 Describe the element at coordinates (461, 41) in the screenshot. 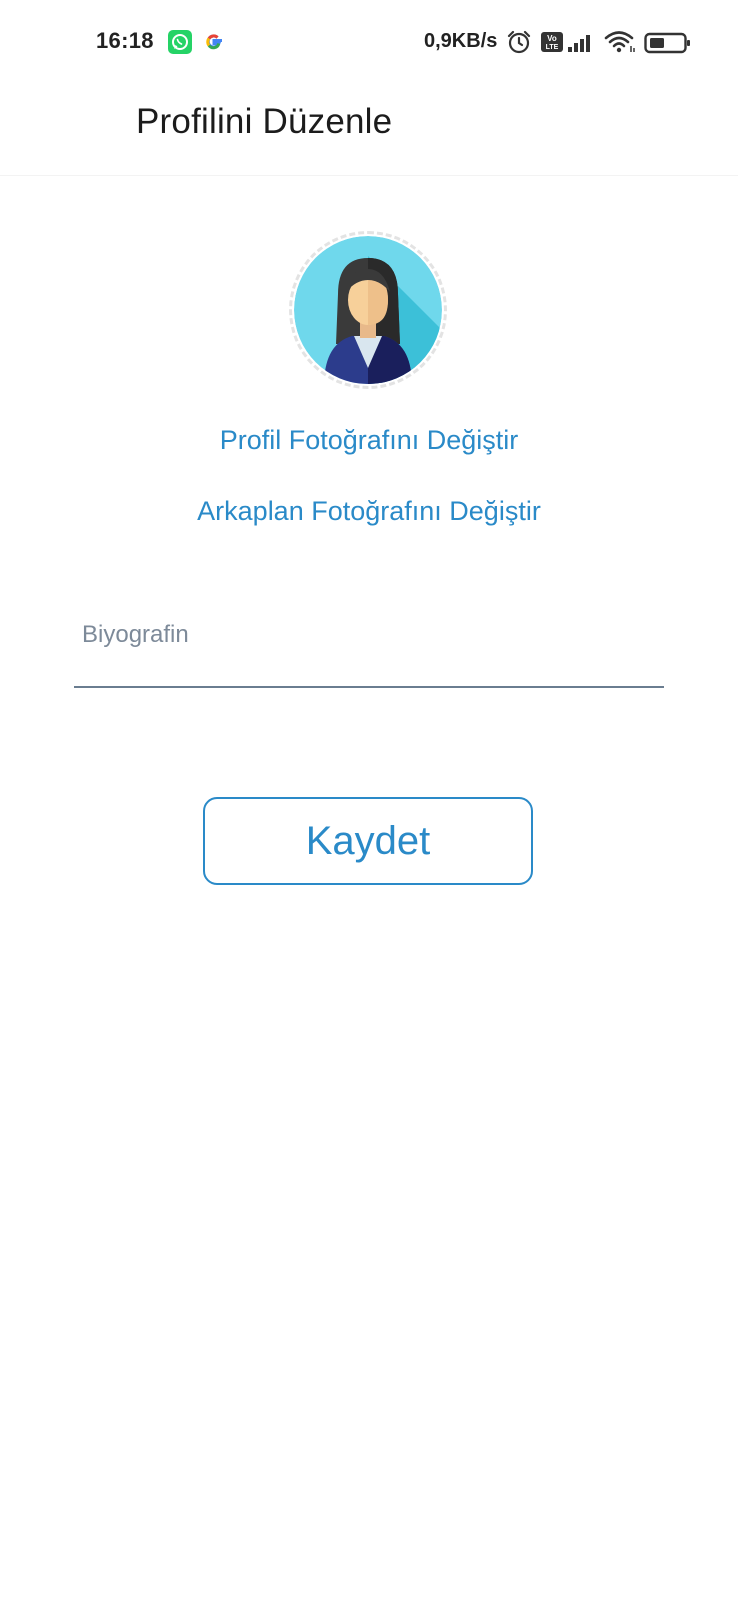

I see `network-speed: 0,9KB/s` at that location.